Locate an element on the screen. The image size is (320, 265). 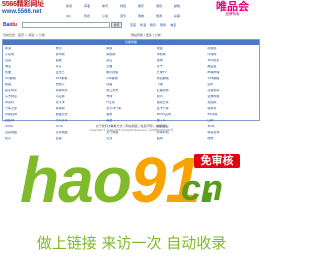
category-link: 139邮箱 is located at coordinates (232, 78).